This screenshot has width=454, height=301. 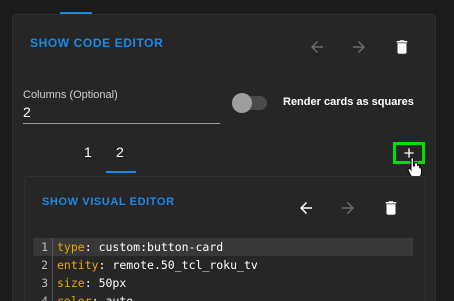 What do you see at coordinates (181, 265) in the screenshot?
I see `yaml-value: remote.50_tcl_roku_tv` at bounding box center [181, 265].